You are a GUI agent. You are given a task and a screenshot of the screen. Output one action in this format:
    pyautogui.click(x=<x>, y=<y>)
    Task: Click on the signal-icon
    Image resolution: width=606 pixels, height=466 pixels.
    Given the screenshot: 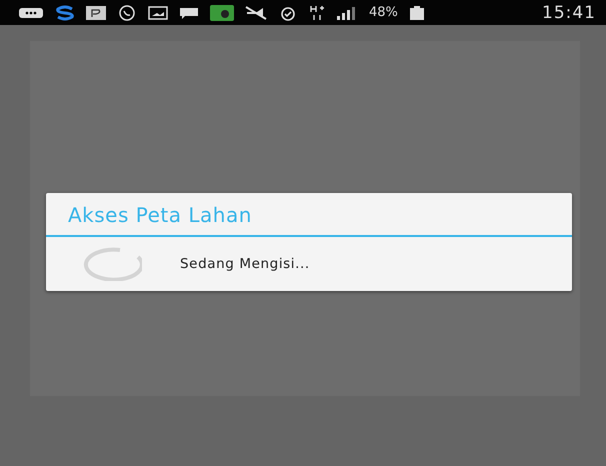 What is the action you would take?
    pyautogui.click(x=346, y=13)
    